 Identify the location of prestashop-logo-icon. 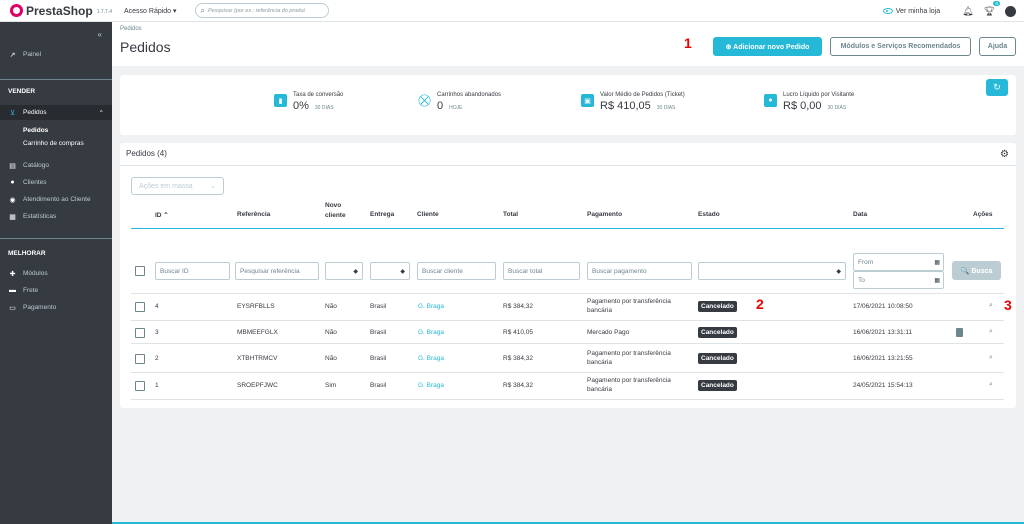
(16, 10).